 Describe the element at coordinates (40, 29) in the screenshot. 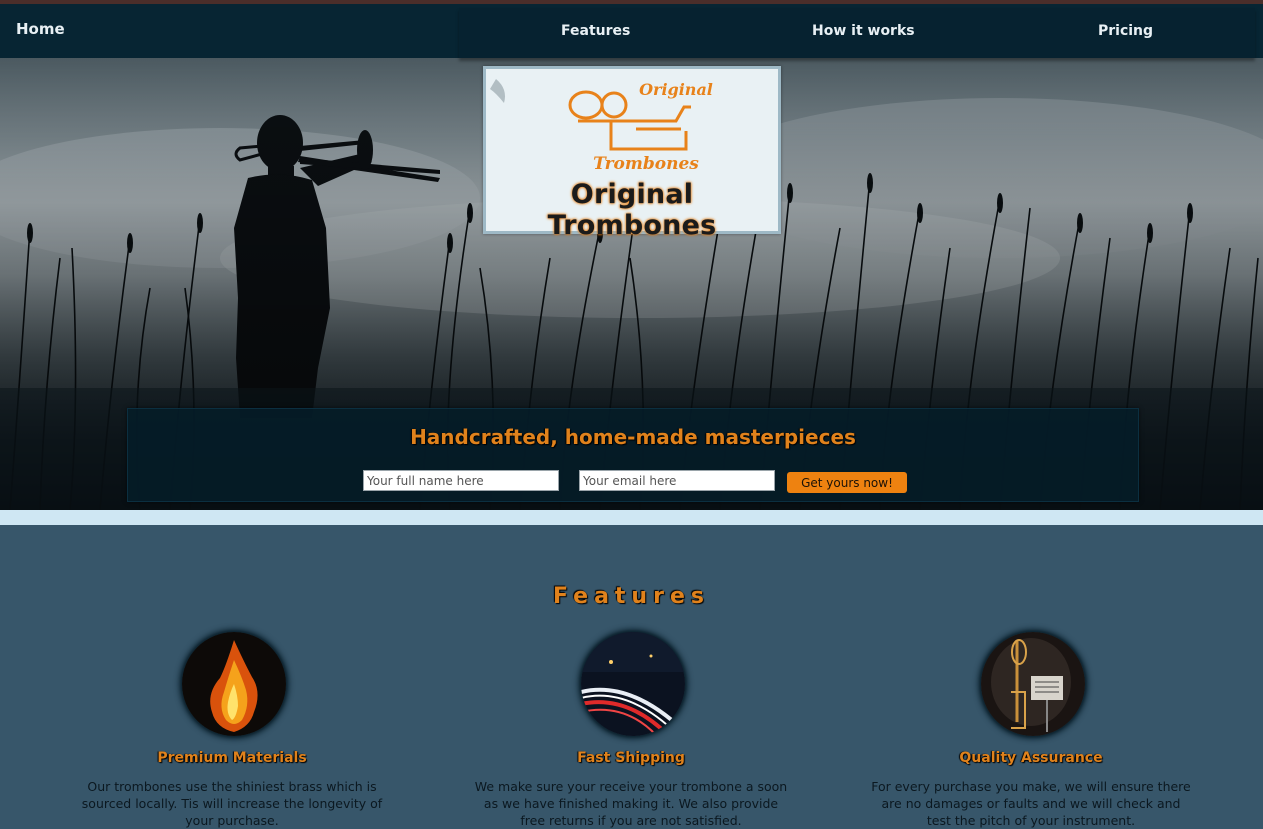

I see `nav-home-link: Home` at that location.